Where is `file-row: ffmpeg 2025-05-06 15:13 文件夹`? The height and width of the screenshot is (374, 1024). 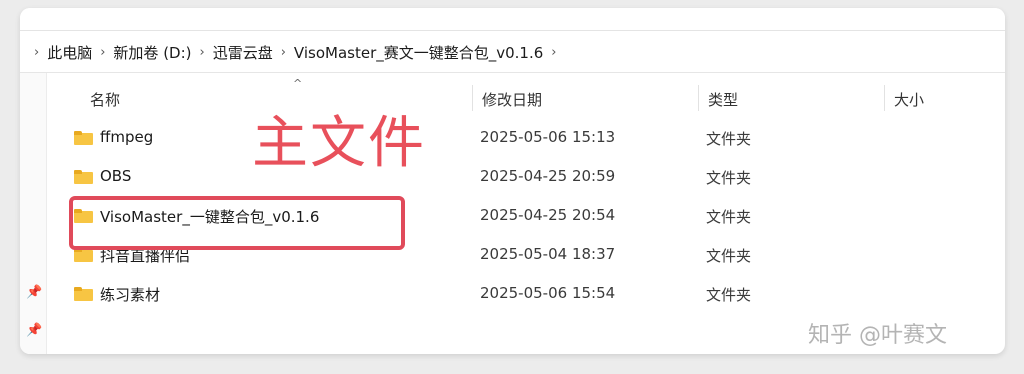 file-row: ffmpeg 2025-05-06 15:13 文件夹 is located at coordinates (525, 138).